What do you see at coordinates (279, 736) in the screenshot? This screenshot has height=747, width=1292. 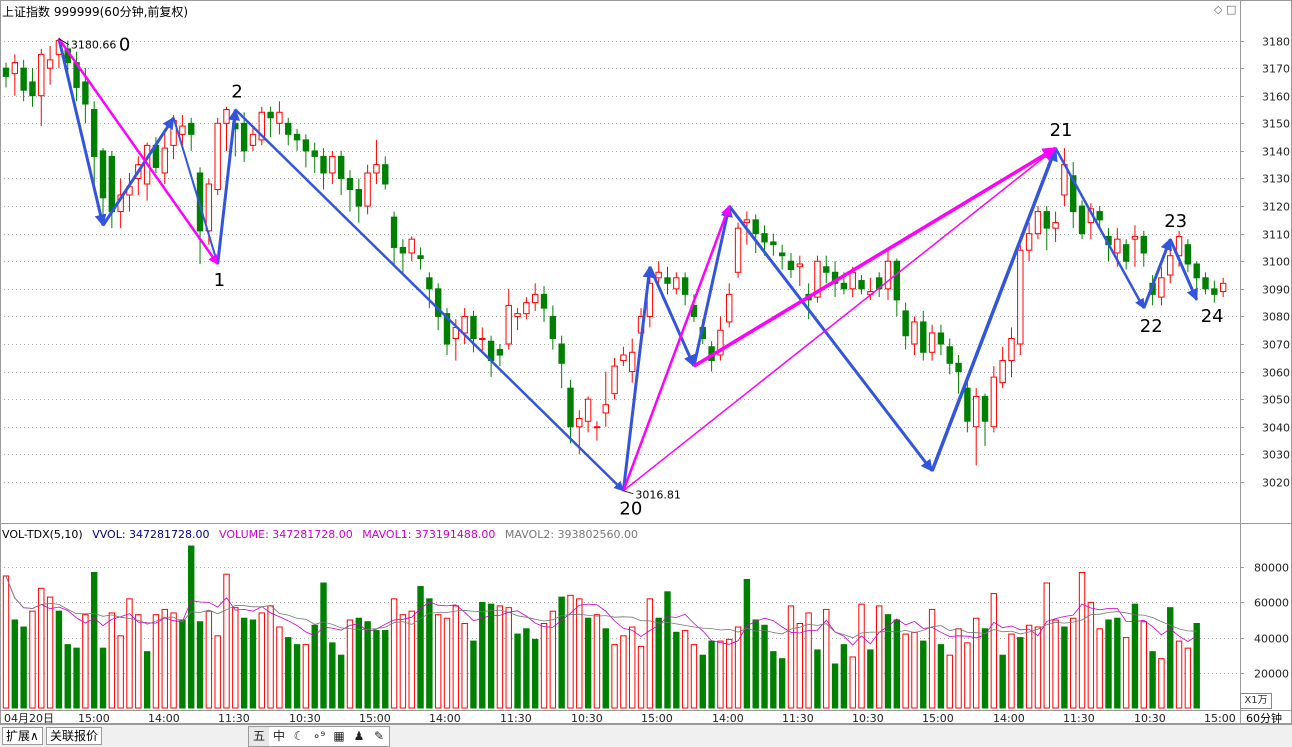 I see `zhong-icon: 中` at bounding box center [279, 736].